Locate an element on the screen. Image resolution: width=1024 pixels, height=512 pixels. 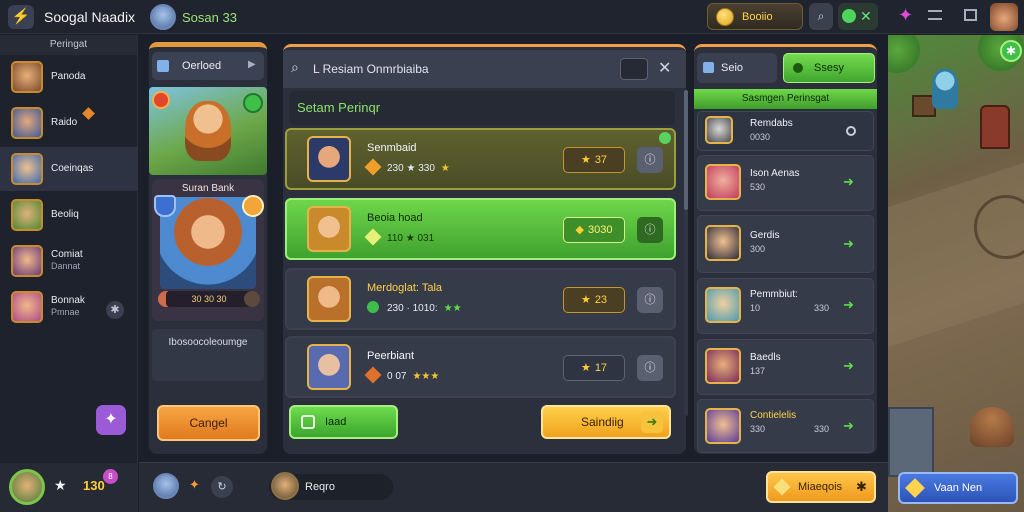
bottom-bar: ✦ ↻ Reqro Miaeqois ✱ is located at coordinates (513, 487).